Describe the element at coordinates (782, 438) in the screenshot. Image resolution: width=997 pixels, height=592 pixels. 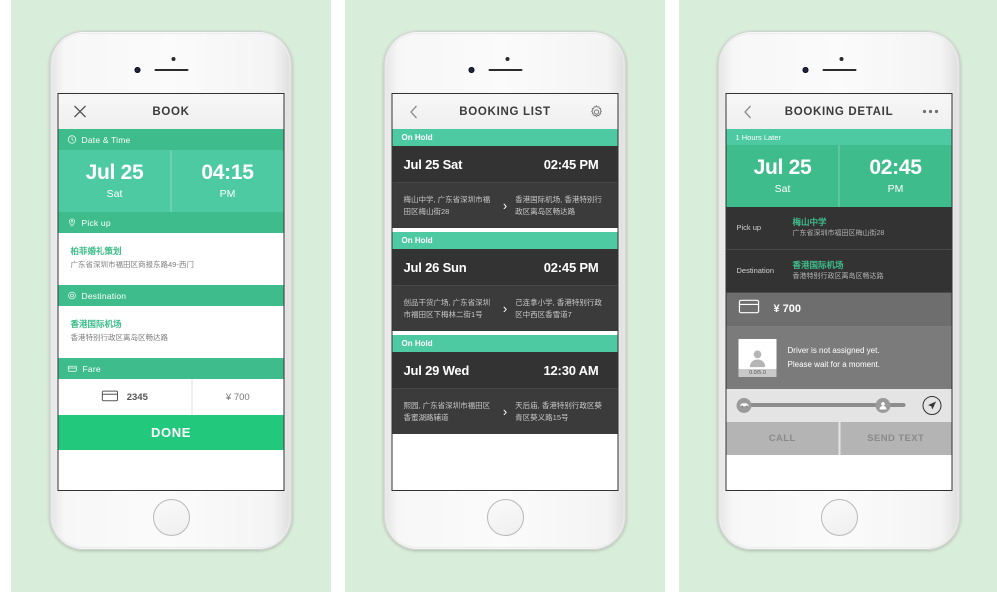
I see `call-button: CALL` at that location.